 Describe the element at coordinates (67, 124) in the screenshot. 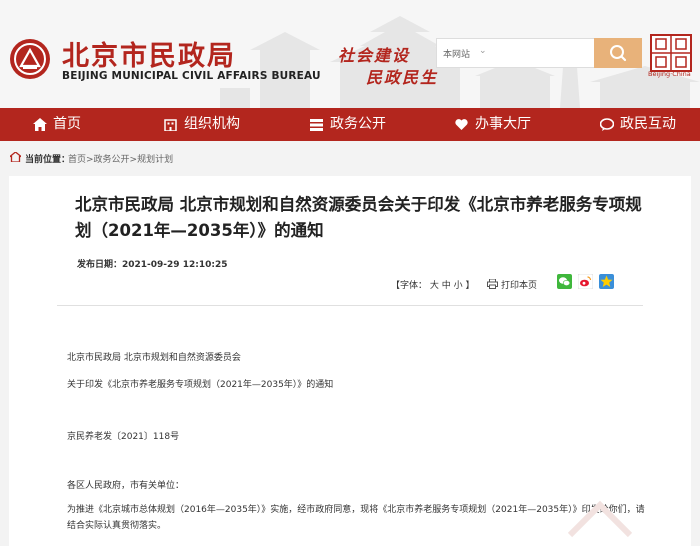

I see `nav-item-label: 首页` at that location.